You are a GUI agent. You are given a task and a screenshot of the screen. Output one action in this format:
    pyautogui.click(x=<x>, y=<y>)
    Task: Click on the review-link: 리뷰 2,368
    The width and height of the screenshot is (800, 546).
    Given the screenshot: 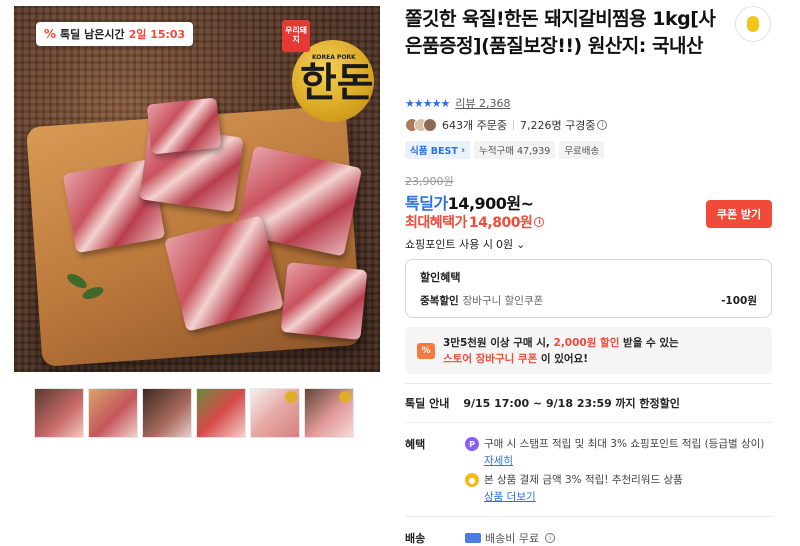 What is the action you would take?
    pyautogui.click(x=482, y=103)
    